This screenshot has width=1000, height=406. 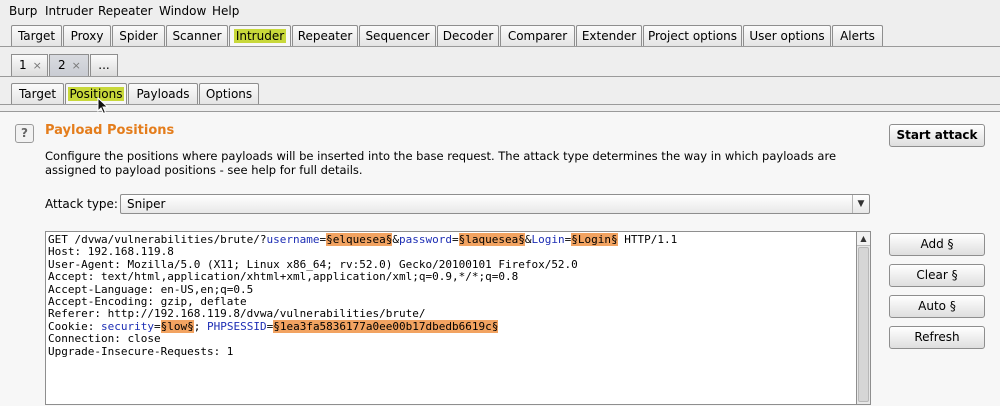 I want to click on tab-user-options: User options, so click(x=787, y=35).